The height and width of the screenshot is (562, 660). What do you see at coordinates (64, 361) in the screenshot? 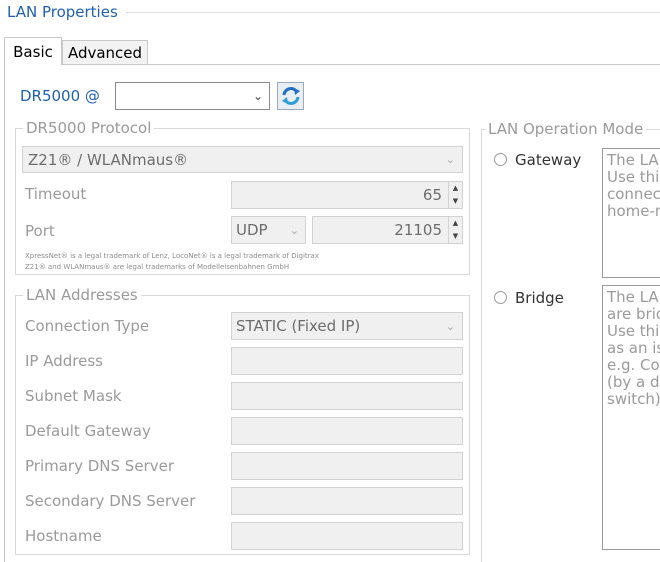
I see `ip-address-label: IP Address` at bounding box center [64, 361].